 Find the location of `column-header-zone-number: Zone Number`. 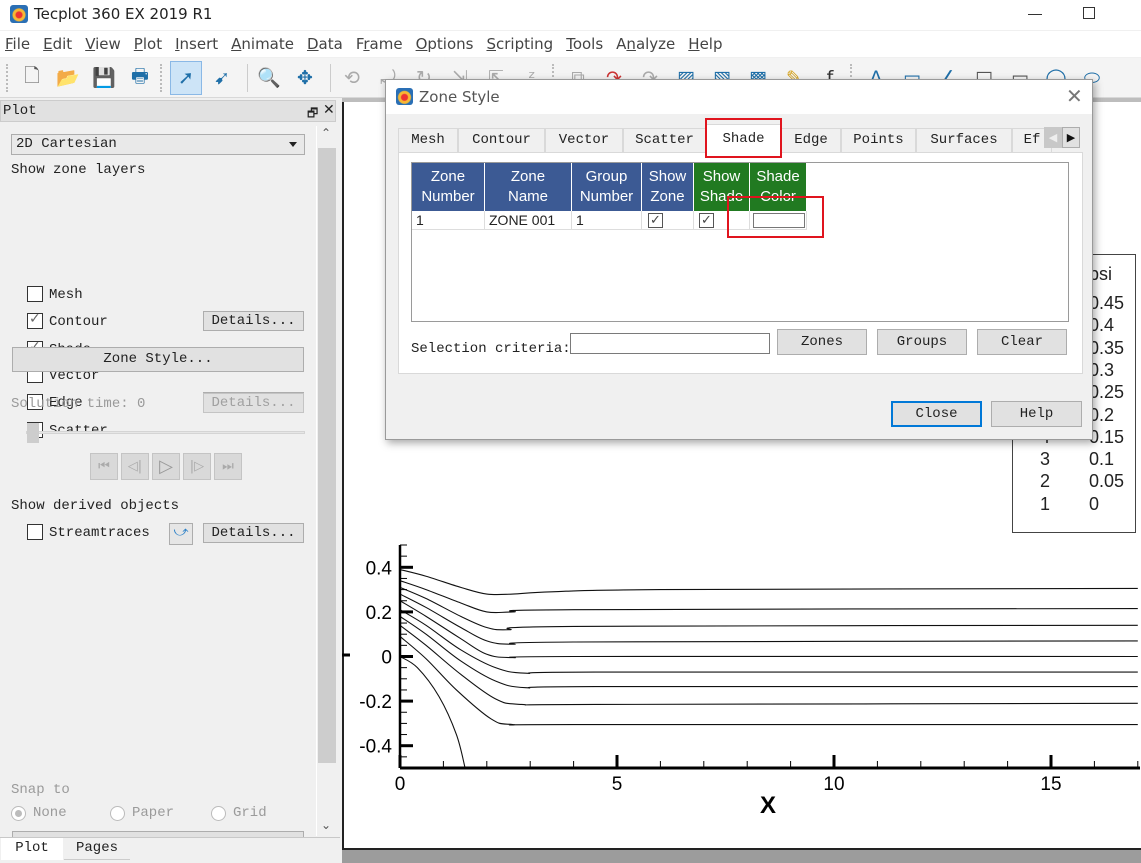

column-header-zone-number: Zone Number is located at coordinates (448, 187).